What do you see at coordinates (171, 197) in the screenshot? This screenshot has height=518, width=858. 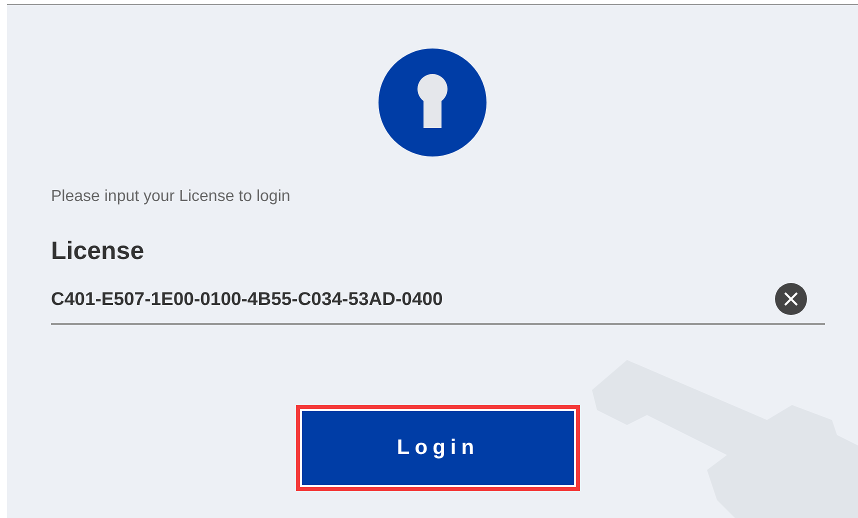 I see `login-prompt: Please input your License to login` at bounding box center [171, 197].